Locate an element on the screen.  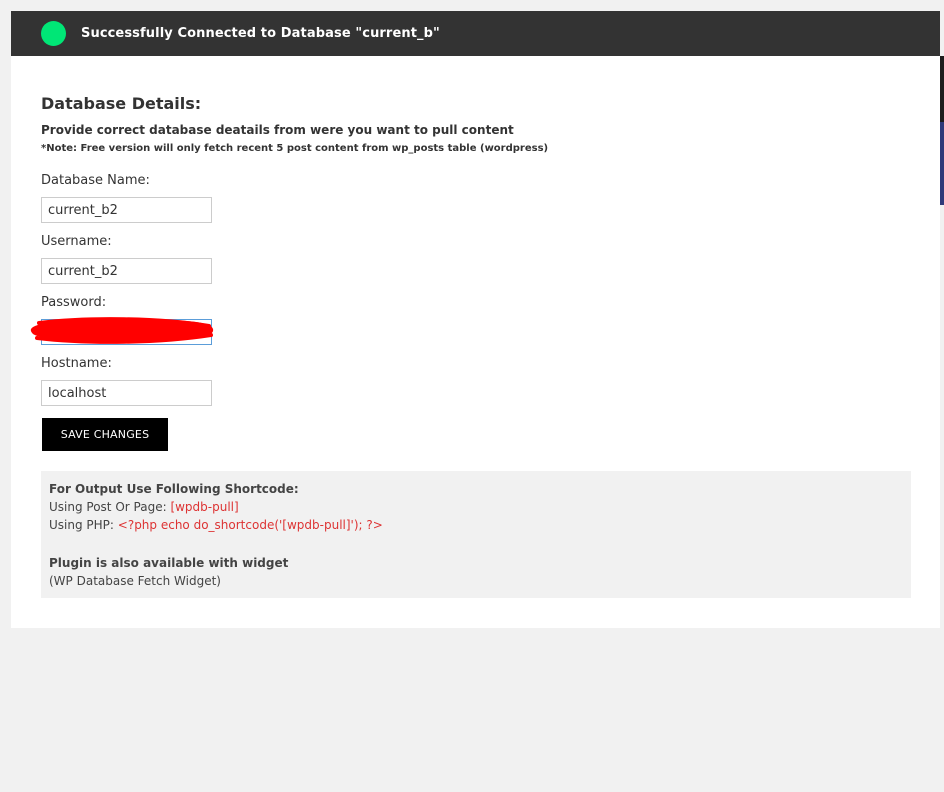
hostname-input is located at coordinates (126, 393).